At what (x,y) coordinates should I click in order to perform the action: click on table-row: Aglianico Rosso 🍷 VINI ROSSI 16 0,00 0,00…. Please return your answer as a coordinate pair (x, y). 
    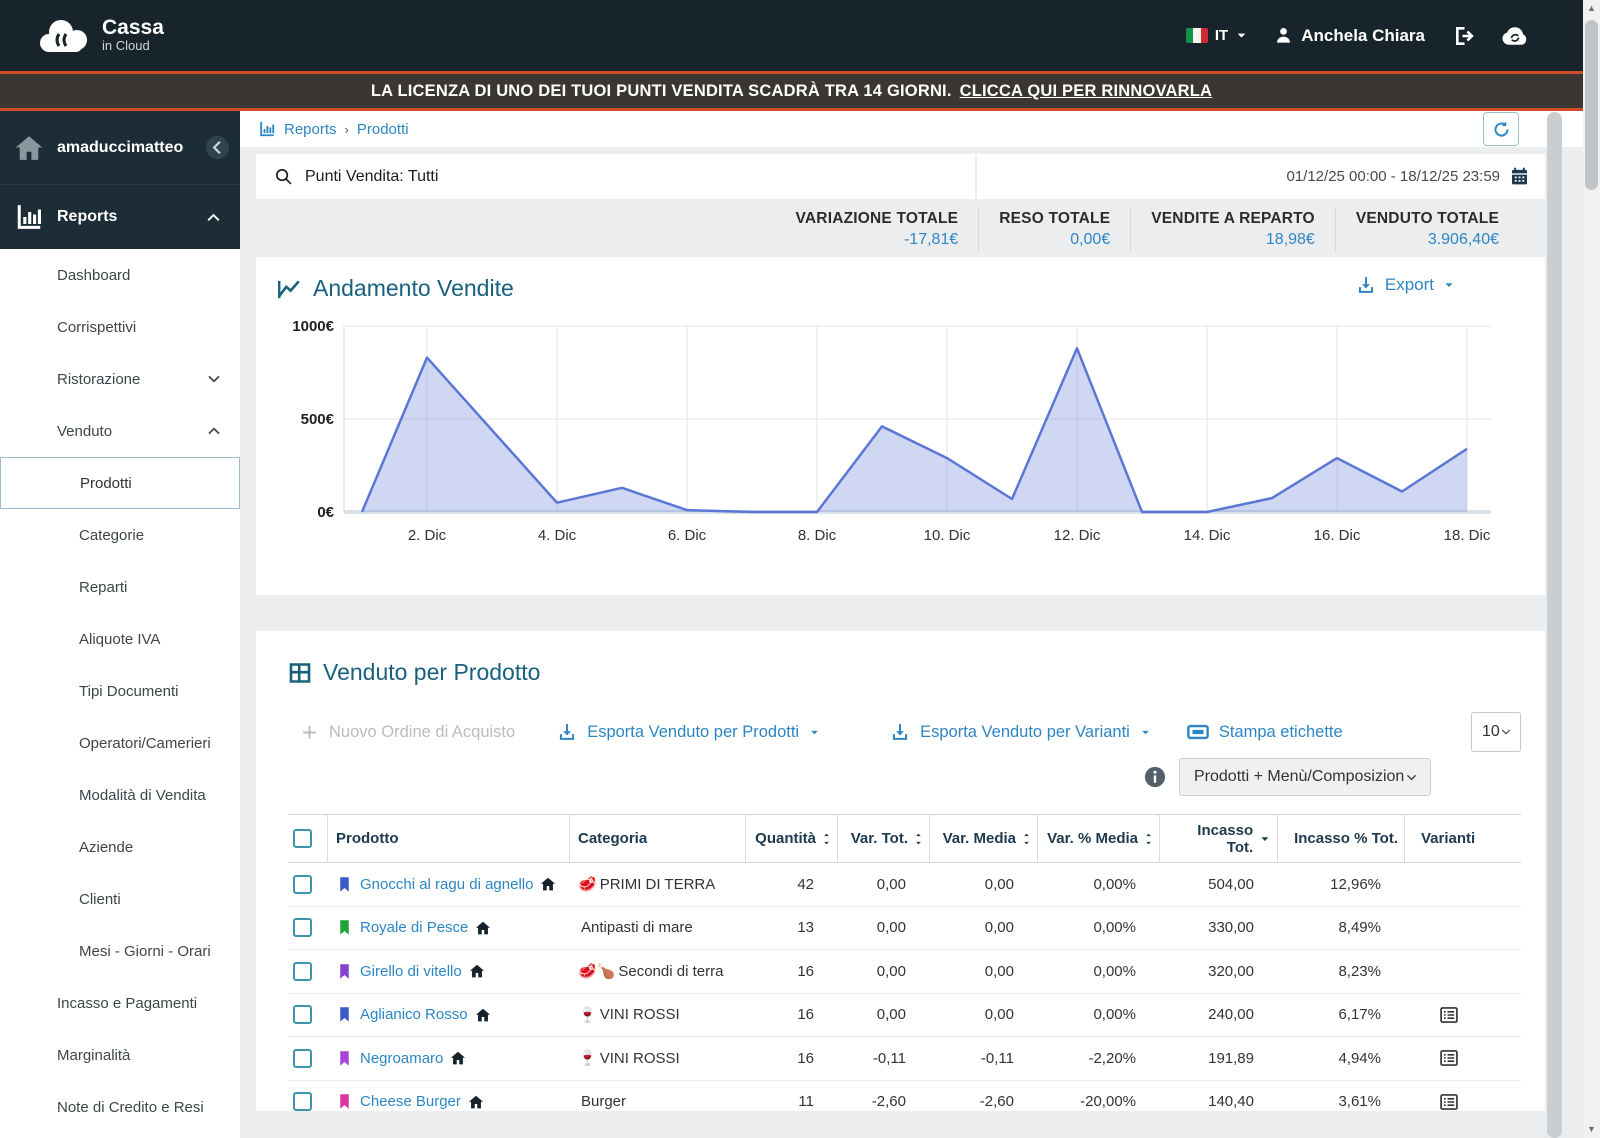
    Looking at the image, I should click on (904, 1015).